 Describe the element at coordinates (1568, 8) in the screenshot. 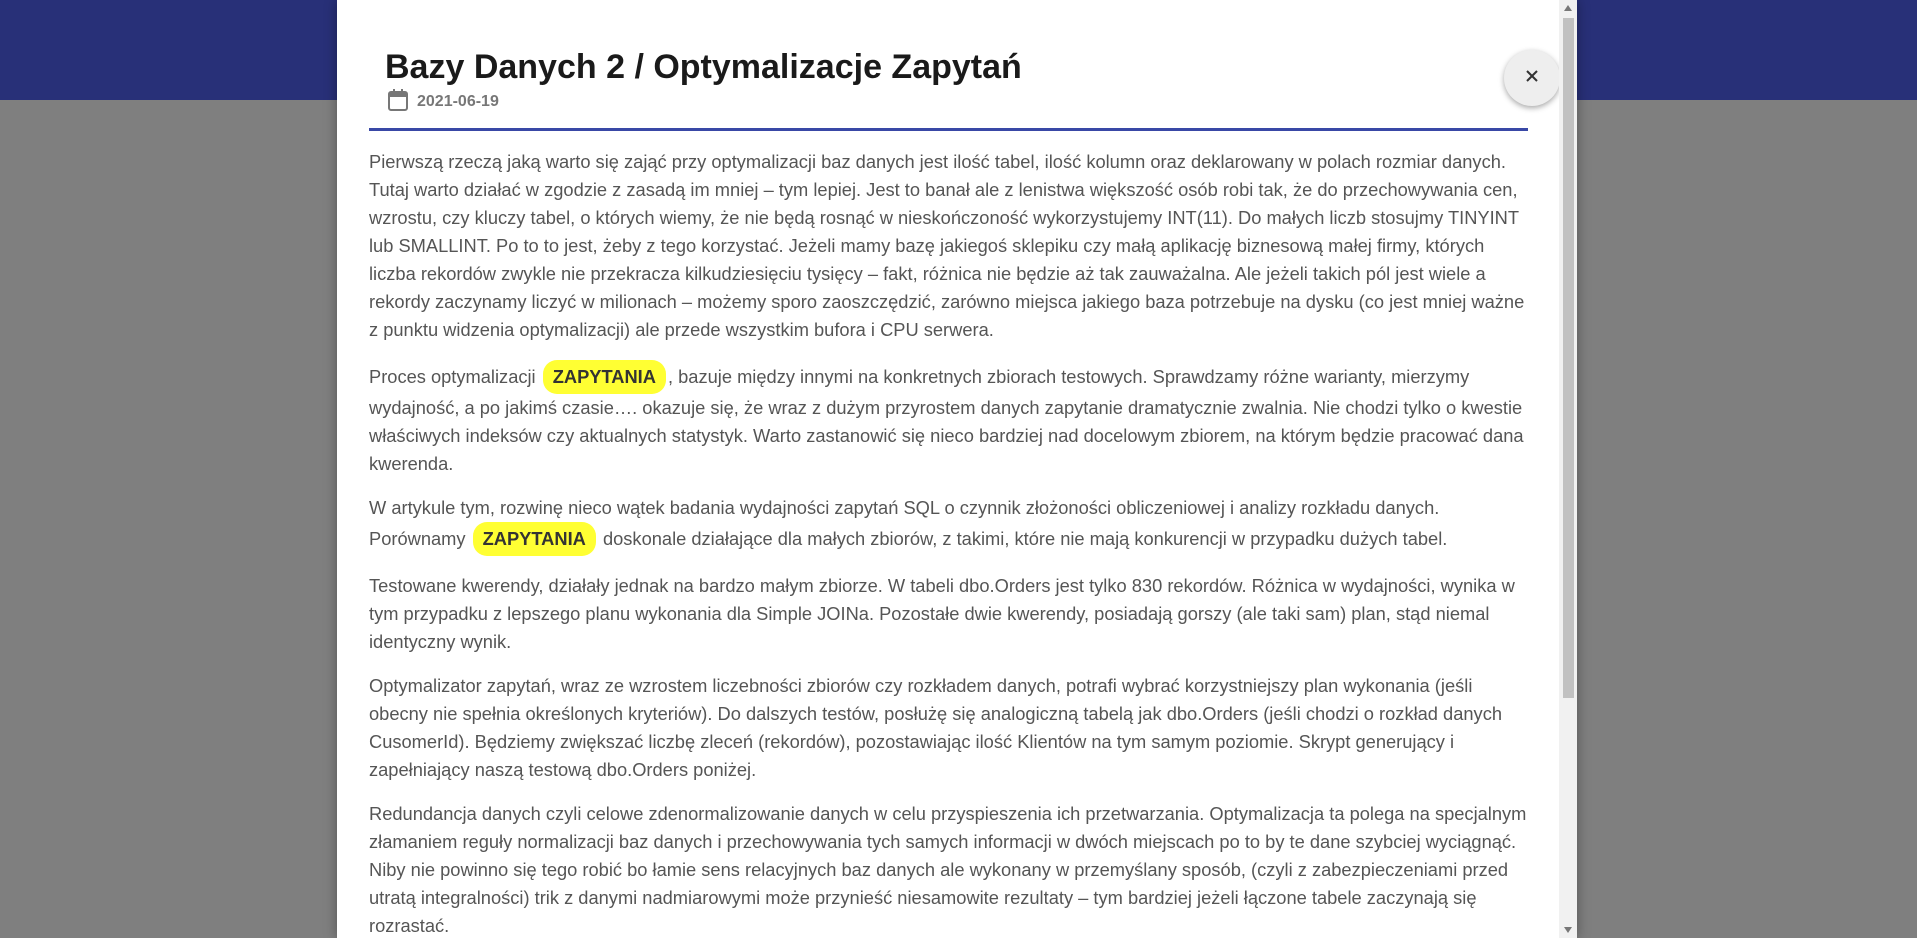

I see `scroll-up-arrow-icon` at that location.